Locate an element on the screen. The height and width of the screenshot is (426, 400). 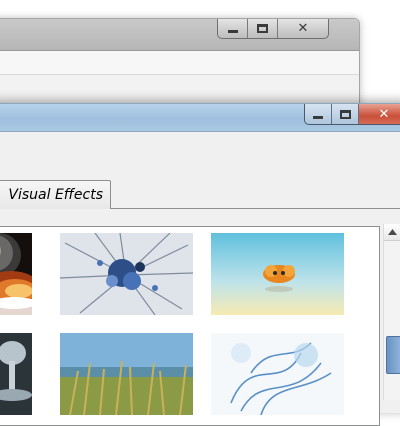
thumbnail-orange-fish is located at coordinates (277, 274).